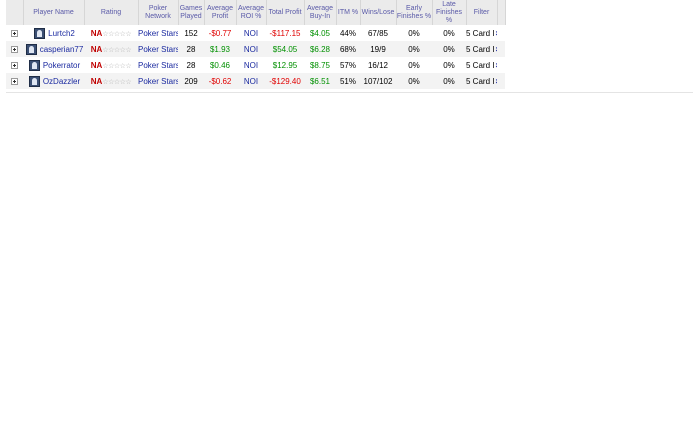  What do you see at coordinates (320, 49) in the screenshot?
I see `average-buyin-value: $6.28` at bounding box center [320, 49].